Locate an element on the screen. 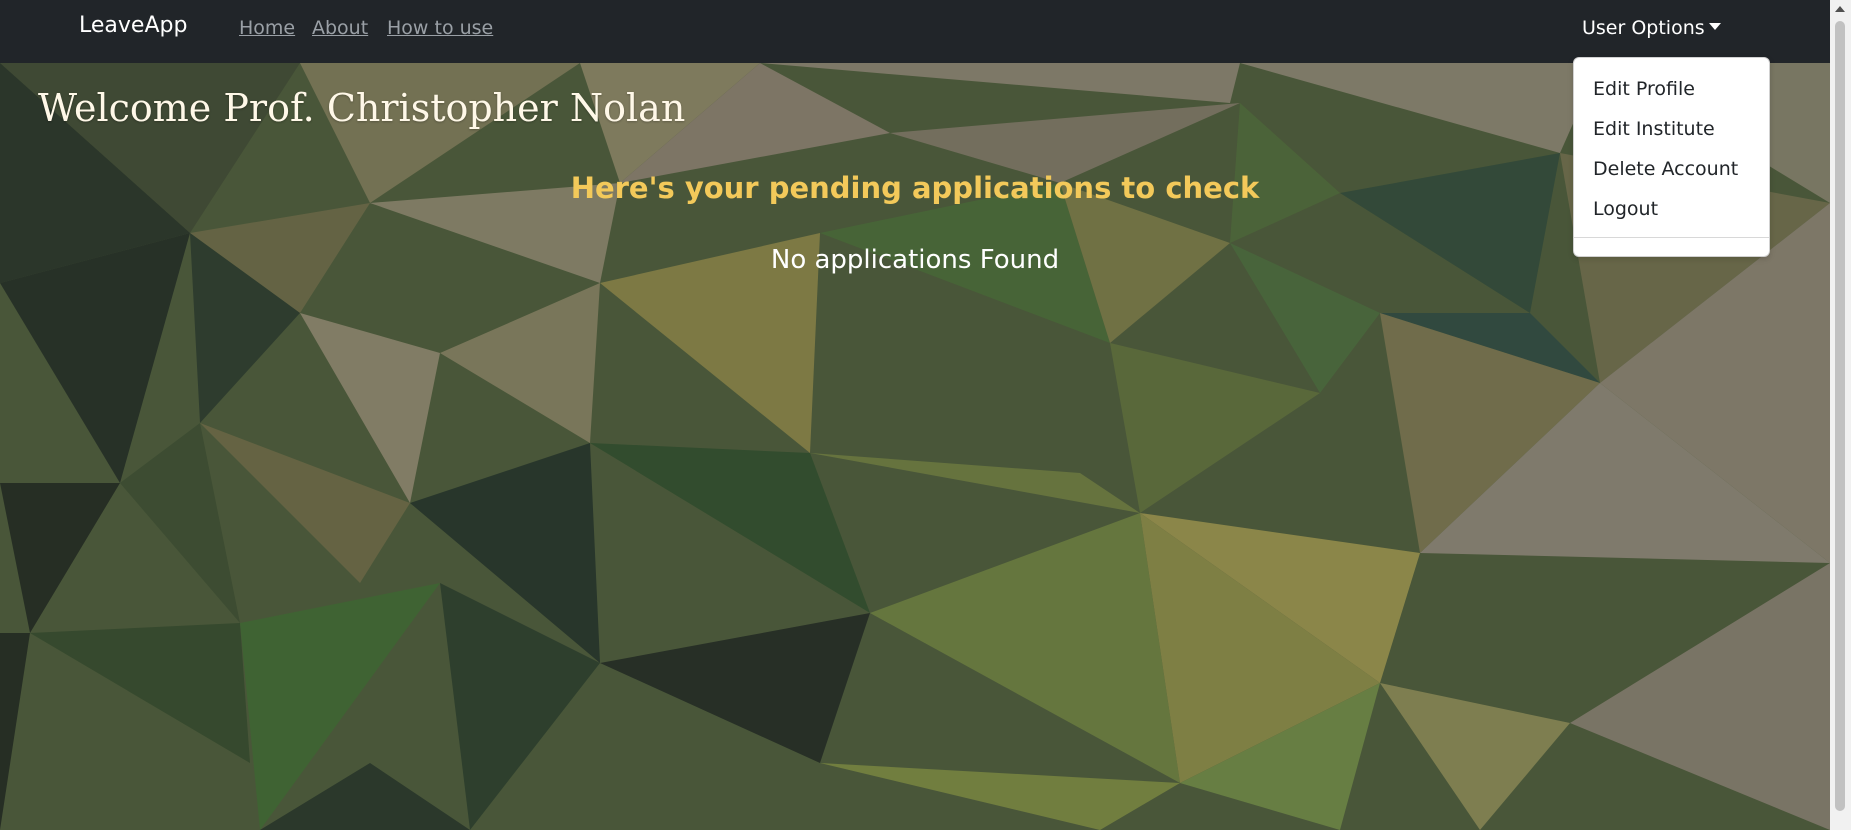 The width and height of the screenshot is (1851, 830). brand-logo-link: LeaveApp is located at coordinates (133, 25).